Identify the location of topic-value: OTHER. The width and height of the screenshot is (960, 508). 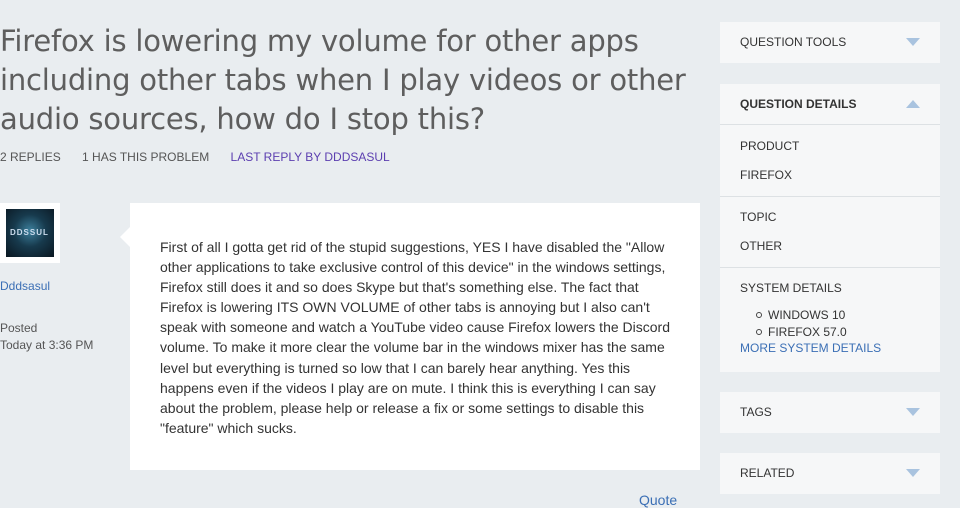
(830, 246).